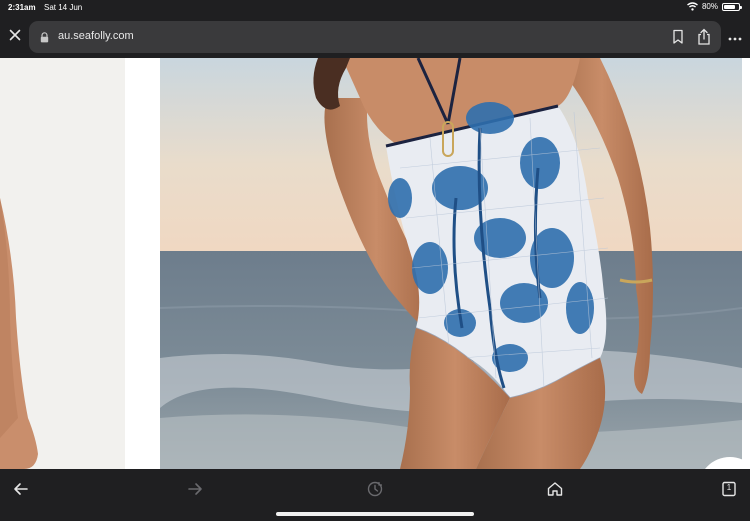 This screenshot has width=750, height=521. I want to click on back-arrow-icon, so click(21, 489).